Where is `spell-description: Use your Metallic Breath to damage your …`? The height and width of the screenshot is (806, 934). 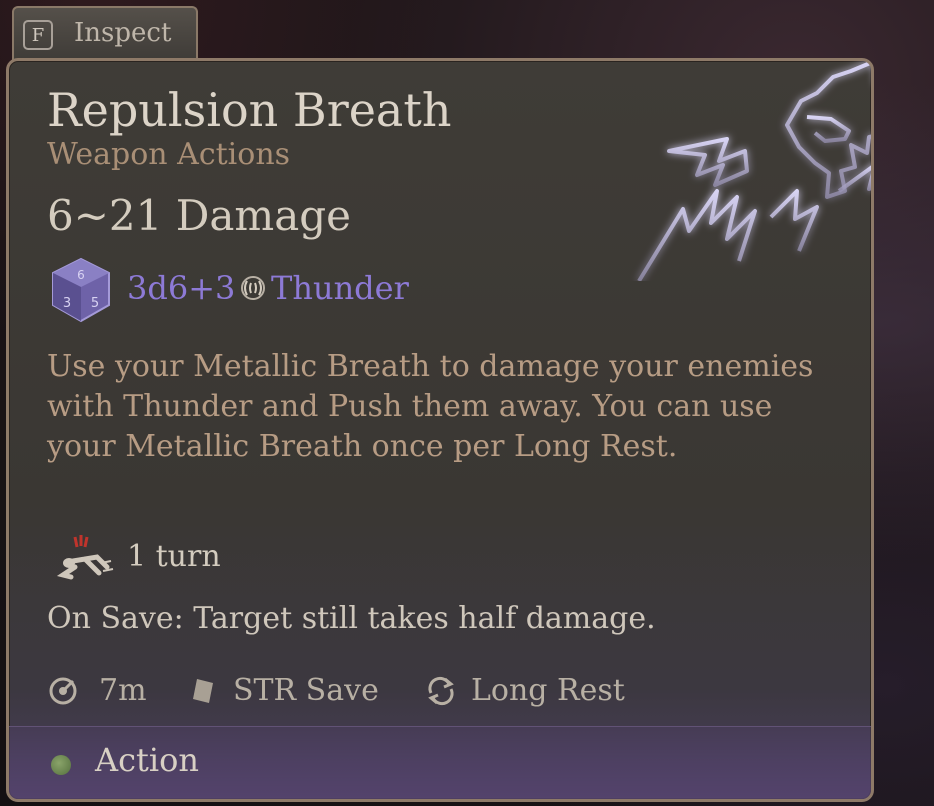
spell-description: Use your Metallic Breath to damage your … is located at coordinates (430, 406).